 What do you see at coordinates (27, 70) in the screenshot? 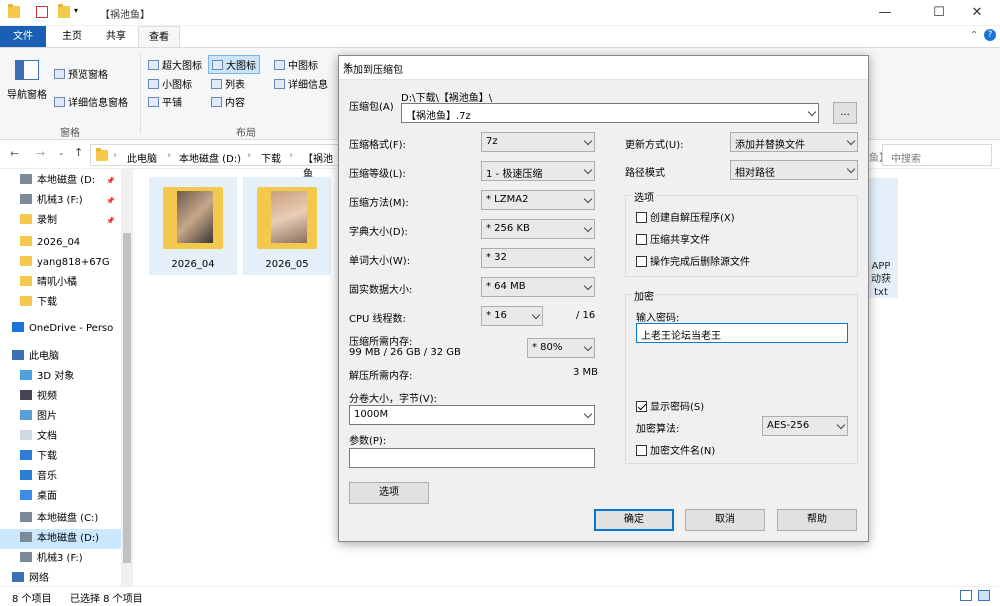
I see `navigation-pane-icon` at bounding box center [27, 70].